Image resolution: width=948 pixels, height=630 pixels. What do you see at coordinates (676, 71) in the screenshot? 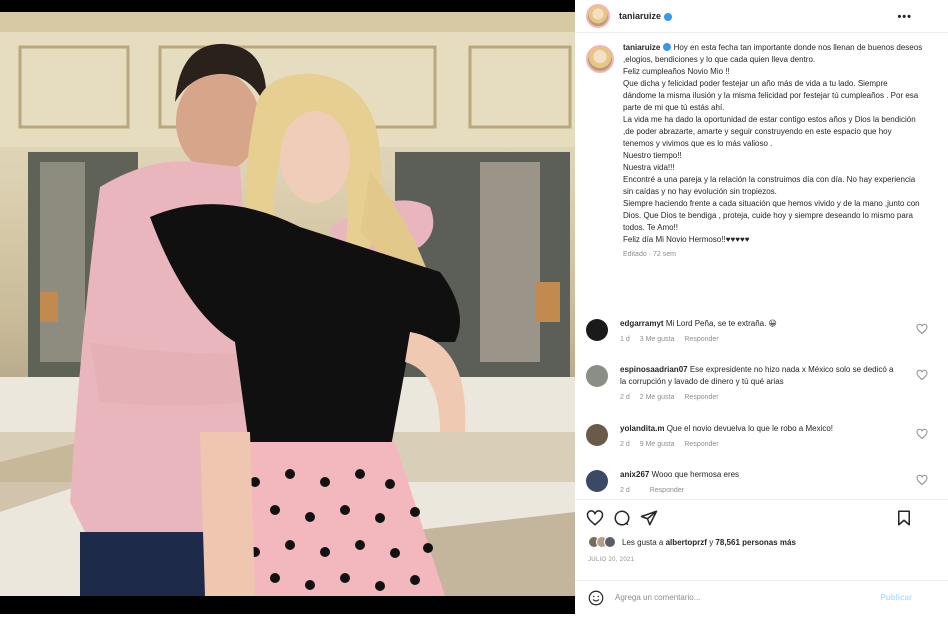
I see `caption-line-1: Feliz cumpleaños Novio Mio !!` at bounding box center [676, 71].